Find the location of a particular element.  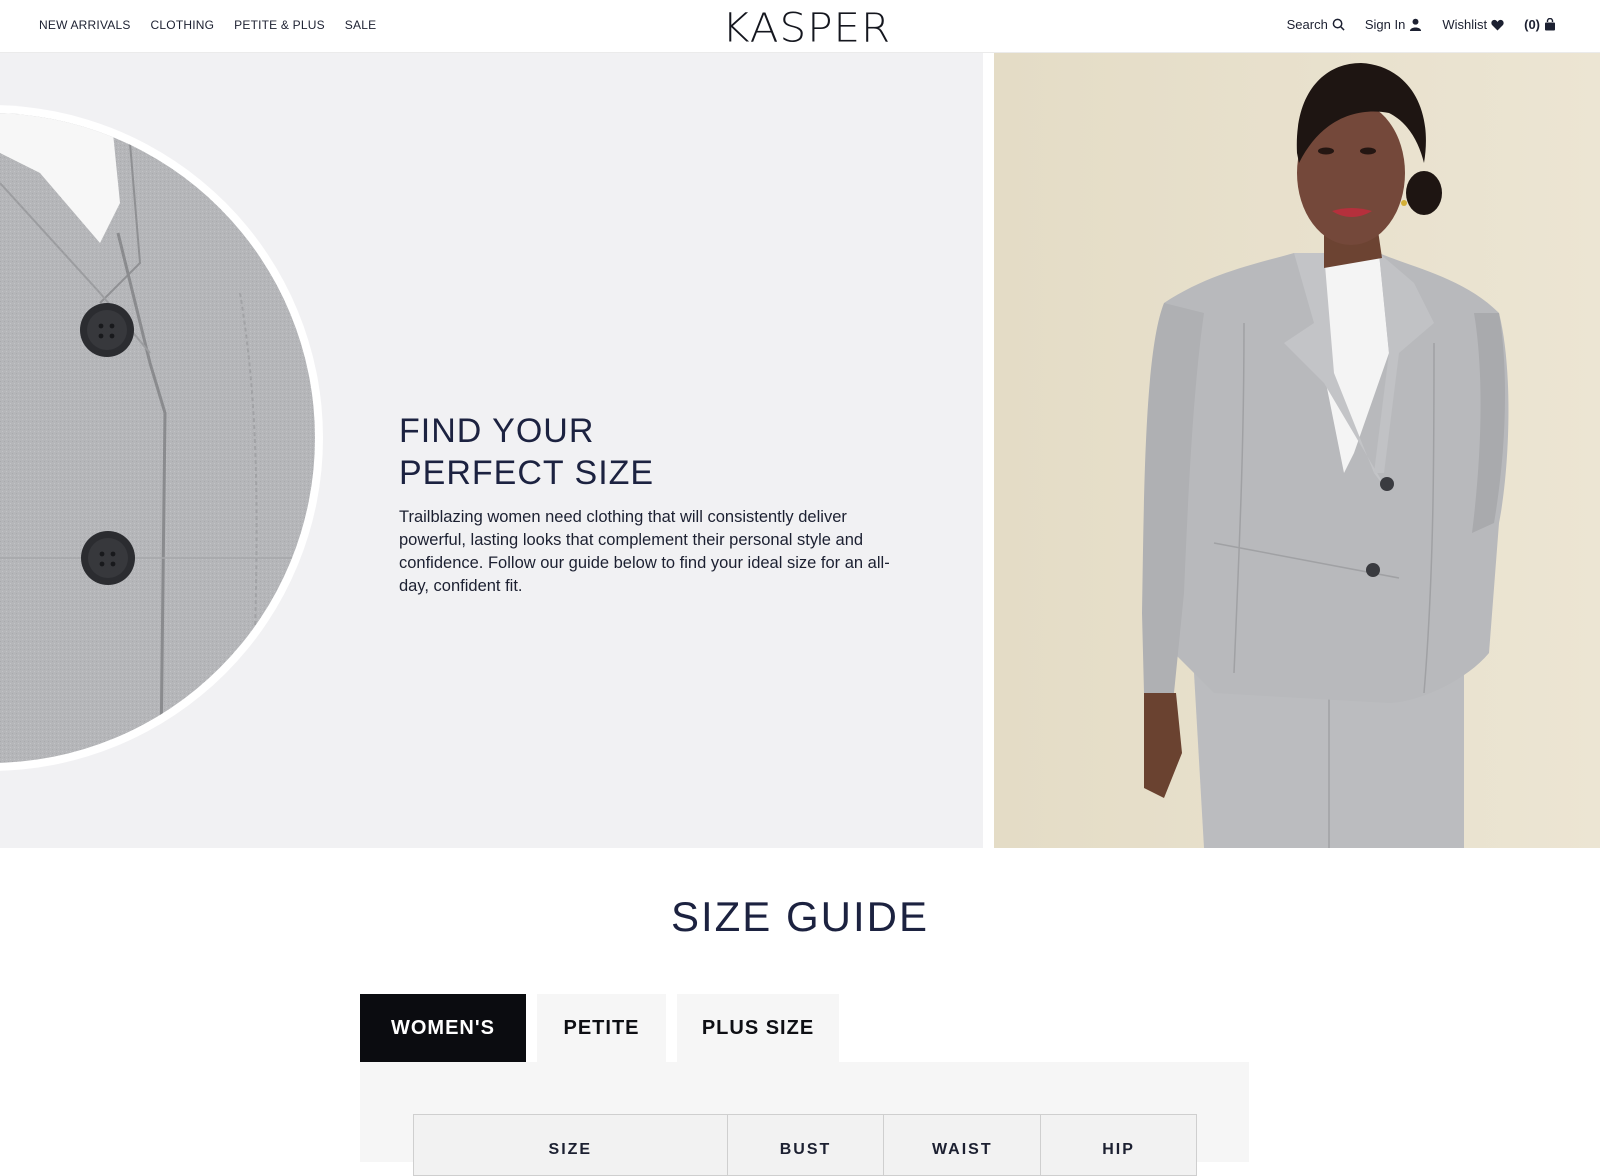

bag-icon is located at coordinates (1550, 24).